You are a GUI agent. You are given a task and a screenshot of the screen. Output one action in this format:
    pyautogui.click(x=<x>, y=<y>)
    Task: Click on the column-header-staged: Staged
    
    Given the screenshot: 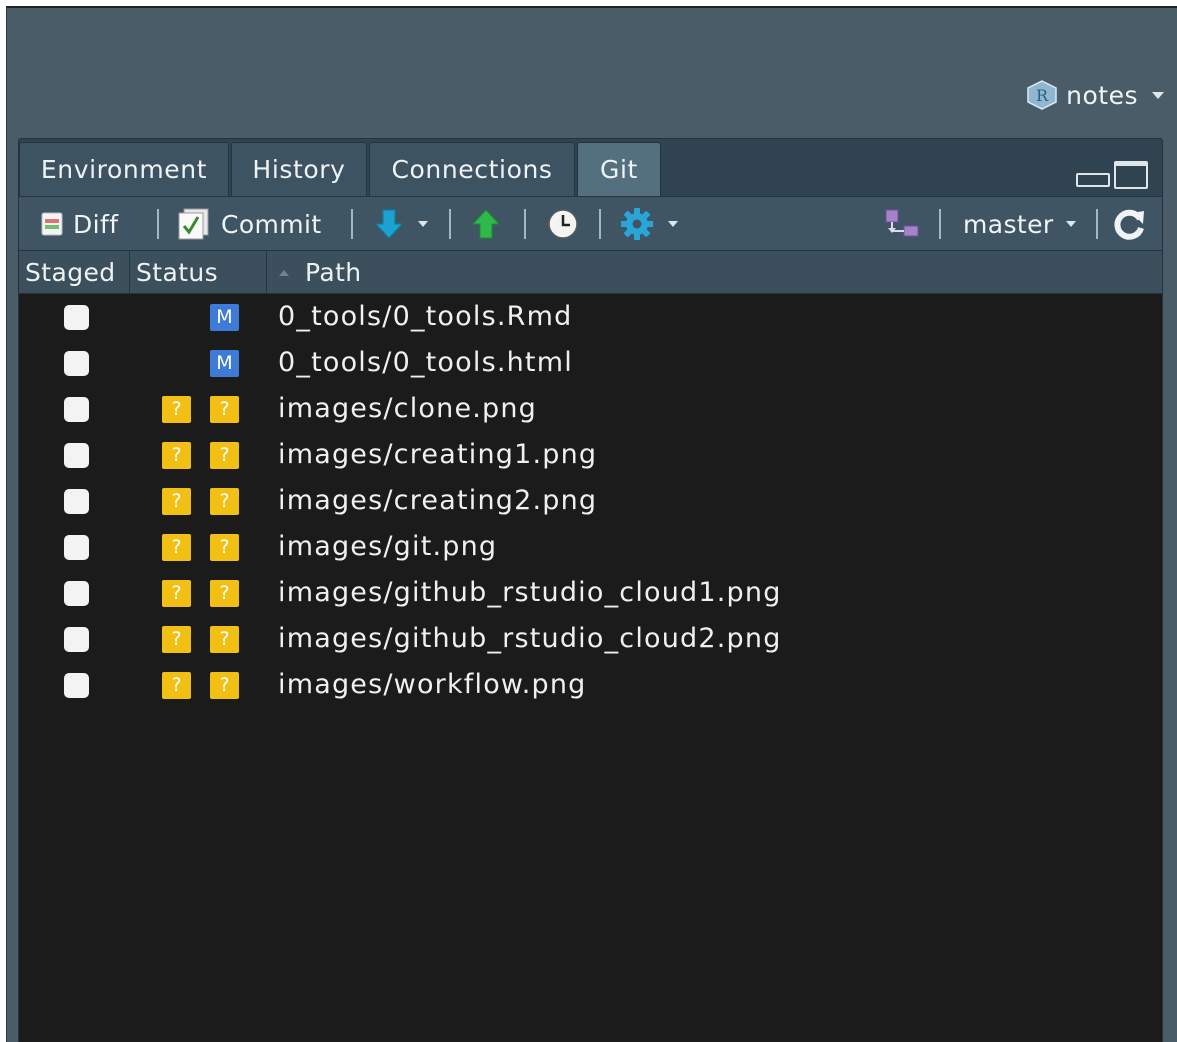 What is the action you would take?
    pyautogui.click(x=74, y=272)
    